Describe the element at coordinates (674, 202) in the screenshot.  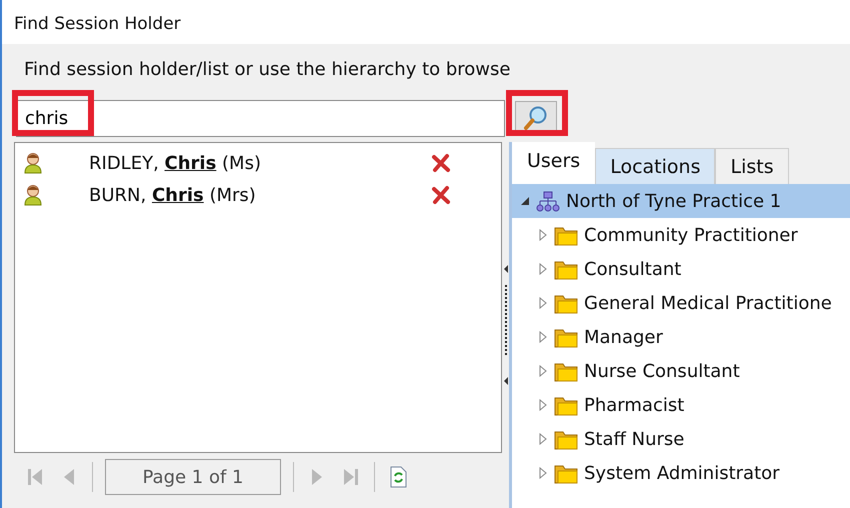
I see `tree-label: North of Tyne Practice 1` at that location.